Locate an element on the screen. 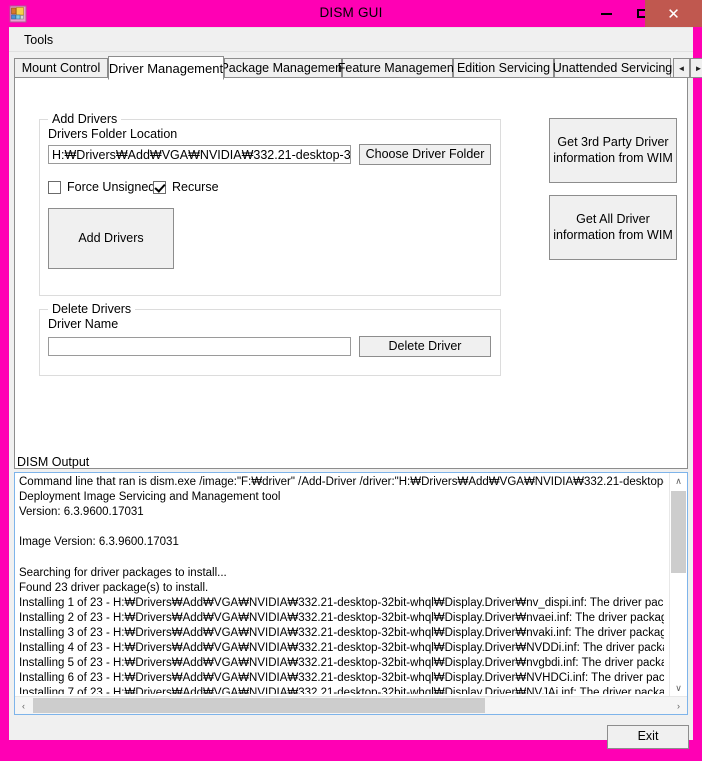  force-unsigned-checkbox-row: Force Unsigned is located at coordinates (101, 187).